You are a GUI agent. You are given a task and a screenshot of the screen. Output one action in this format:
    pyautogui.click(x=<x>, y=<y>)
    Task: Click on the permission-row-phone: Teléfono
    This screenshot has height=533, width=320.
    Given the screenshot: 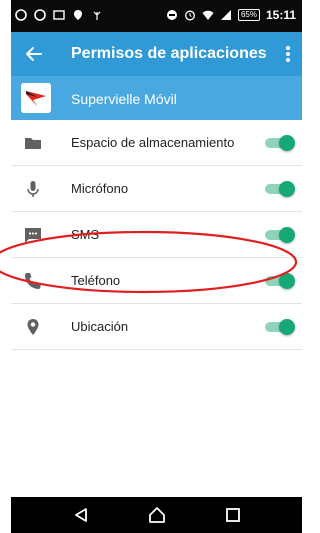 What is the action you would take?
    pyautogui.click(x=156, y=281)
    